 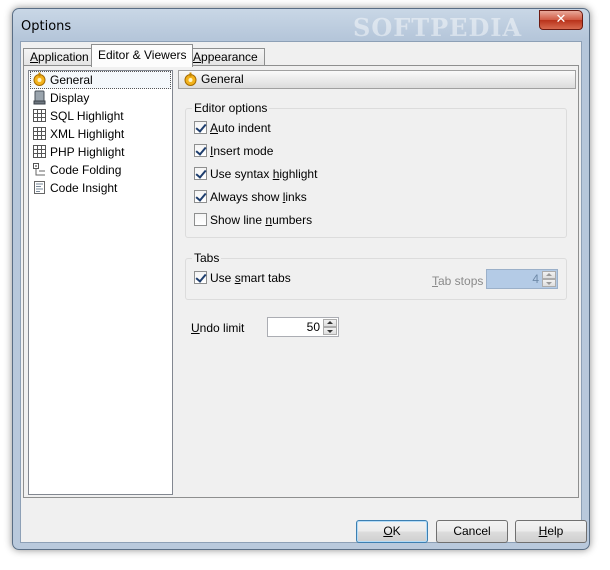 I want to click on tree-item-code-insight: Code Insight, so click(x=100, y=188).